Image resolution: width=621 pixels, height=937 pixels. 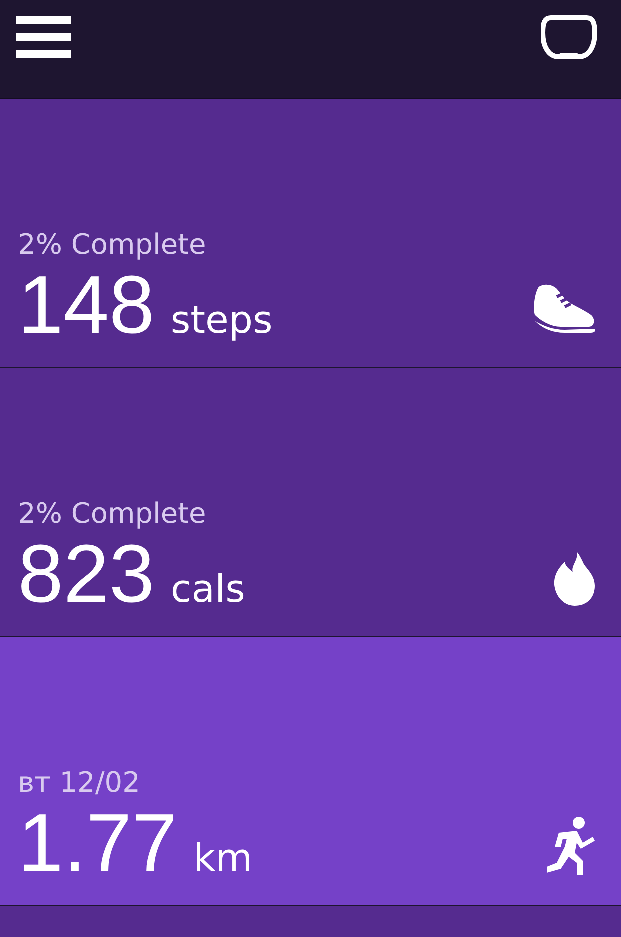 I want to click on tile-caption: вт 12/02, so click(x=80, y=782).